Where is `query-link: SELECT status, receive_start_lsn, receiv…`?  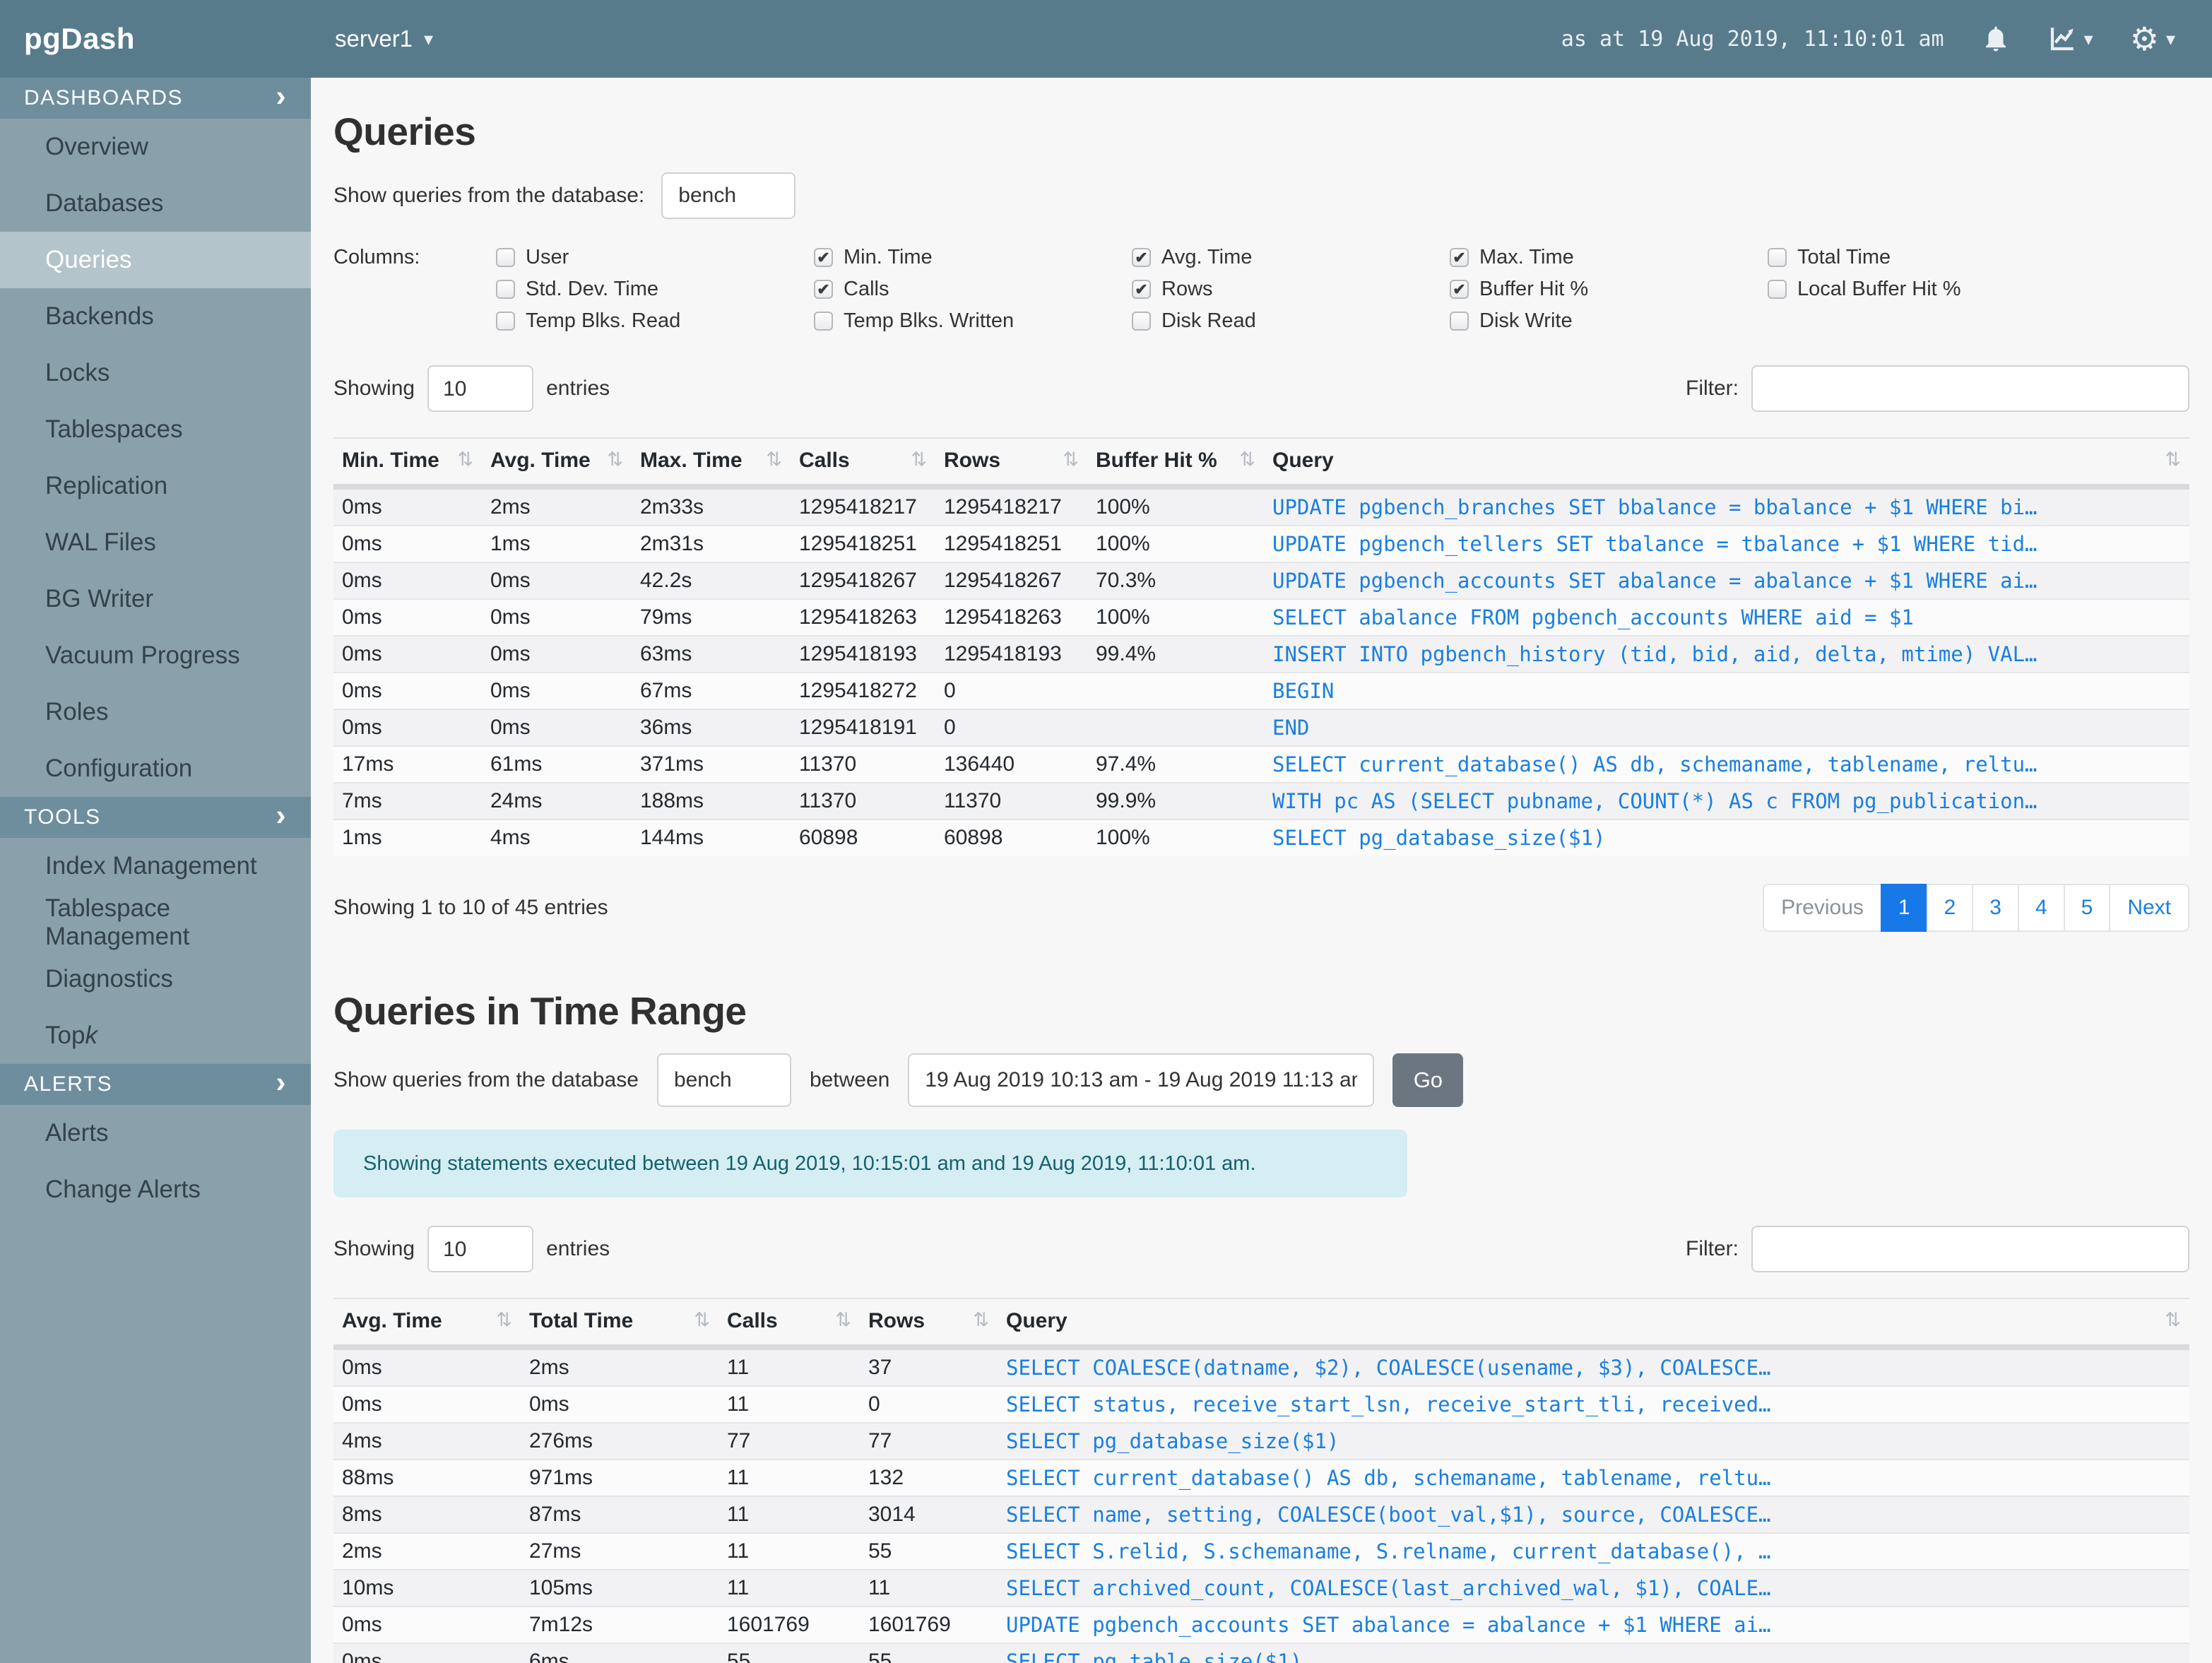 query-link: SELECT status, receive_start_lsn, receiv… is located at coordinates (1593, 1404).